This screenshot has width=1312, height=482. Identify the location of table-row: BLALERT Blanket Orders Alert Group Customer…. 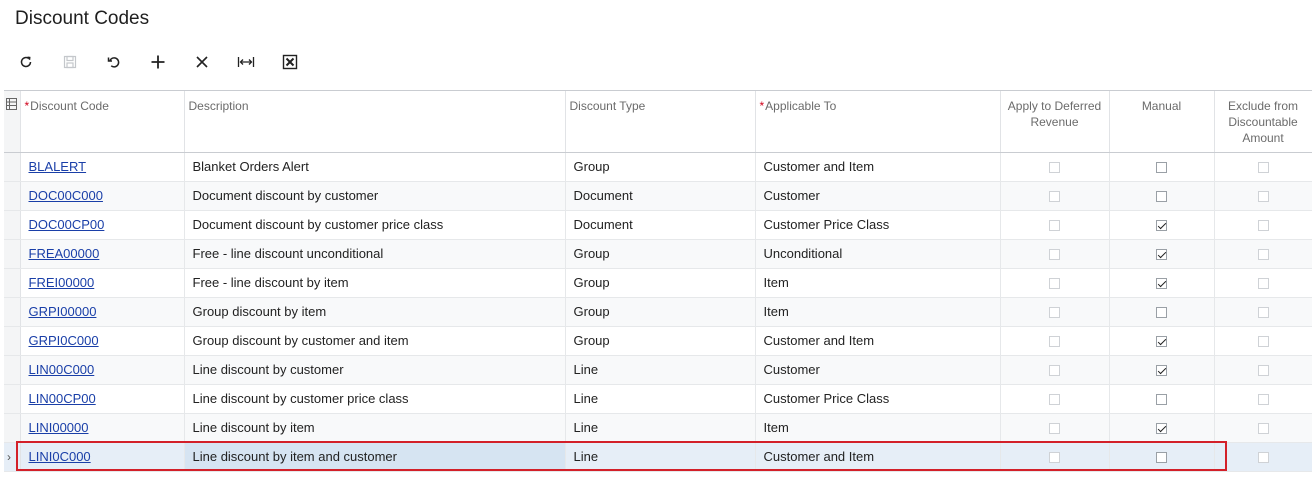
(658, 167).